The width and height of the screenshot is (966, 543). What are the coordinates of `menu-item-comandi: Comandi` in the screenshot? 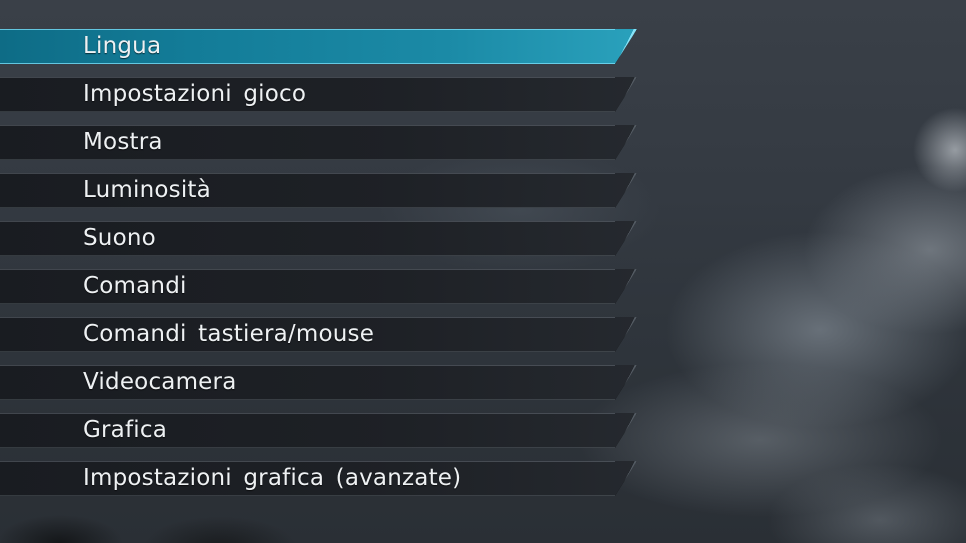 It's located at (318, 286).